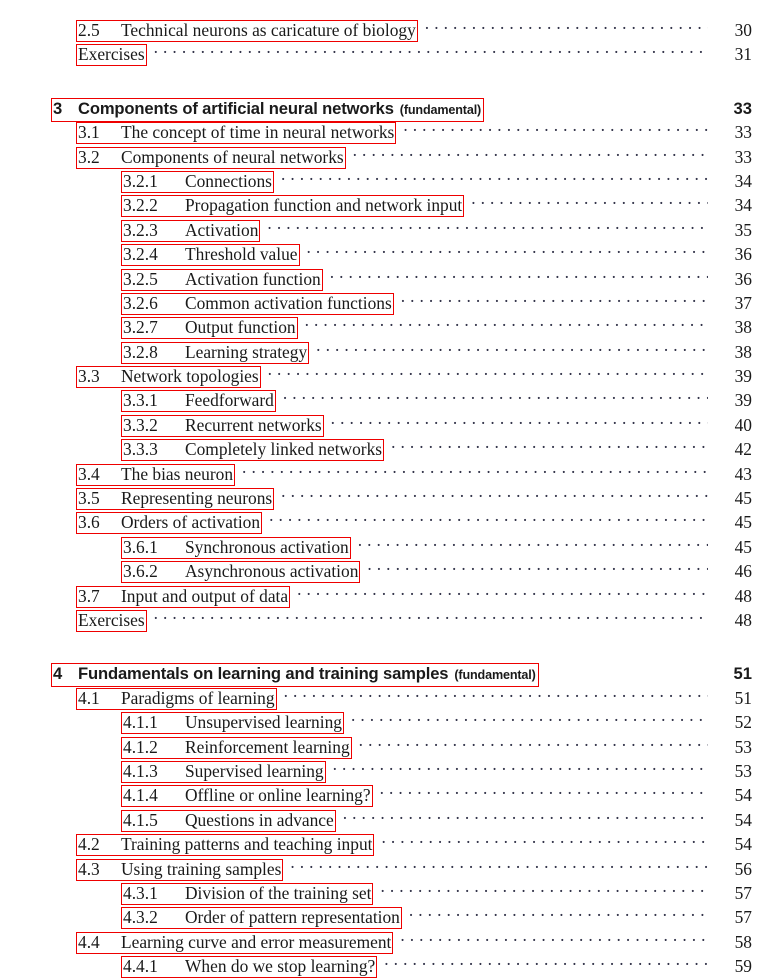 The height and width of the screenshot is (978, 770). What do you see at coordinates (385, 965) in the screenshot?
I see `toc-entry: 4.4.1 When do we stop learning? 59` at bounding box center [385, 965].